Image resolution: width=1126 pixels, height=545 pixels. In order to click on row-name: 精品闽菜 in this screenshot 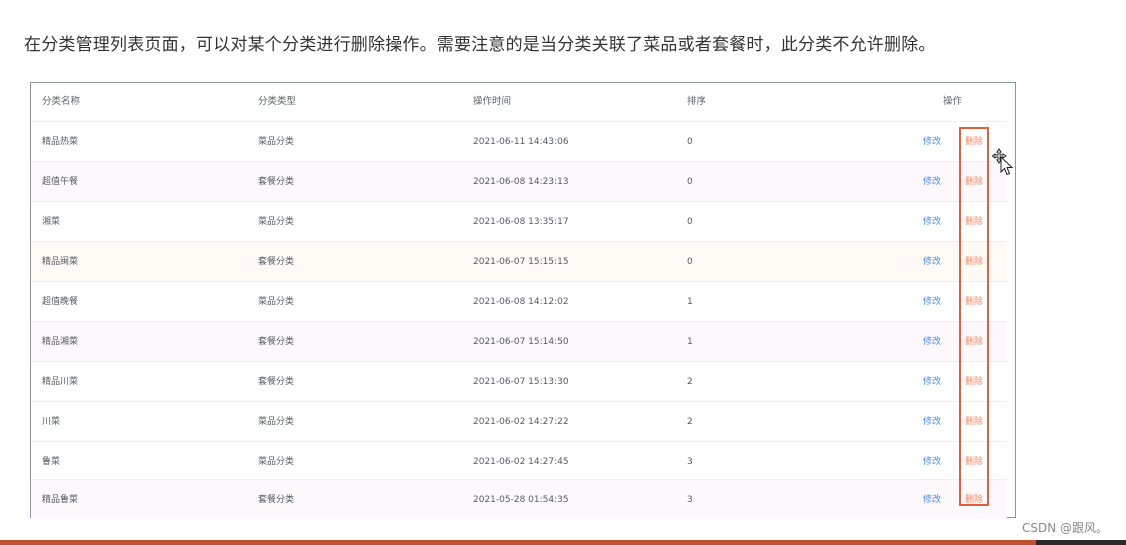, I will do `click(60, 262)`.